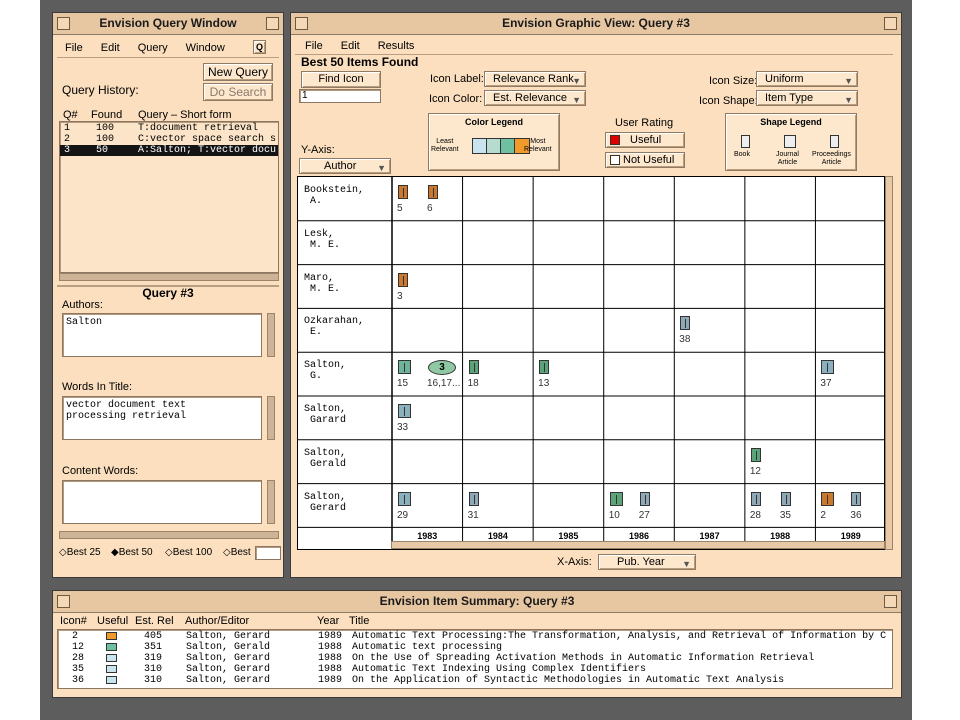 Image resolution: width=960 pixels, height=720 pixels. I want to click on year-column-label: 1987, so click(709, 536).